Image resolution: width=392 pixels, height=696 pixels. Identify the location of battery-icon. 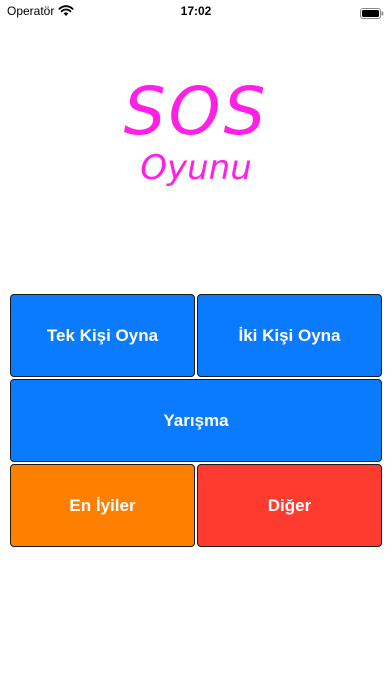
(372, 12).